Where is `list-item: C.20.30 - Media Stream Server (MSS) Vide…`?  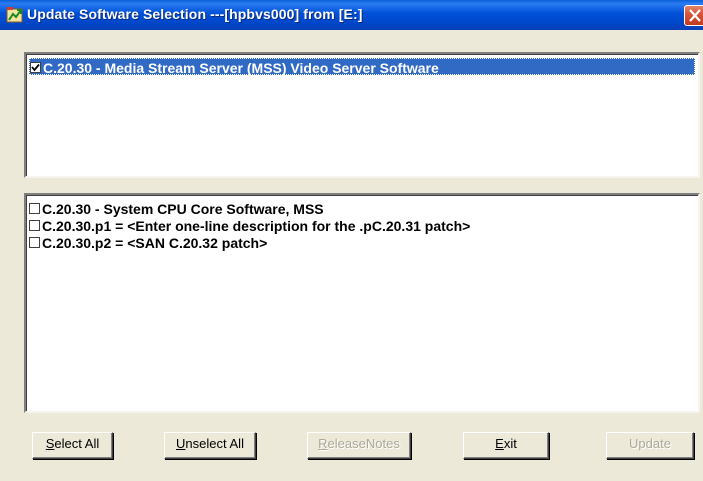
list-item: C.20.30 - Media Stream Server (MSS) Vide… is located at coordinates (362, 67).